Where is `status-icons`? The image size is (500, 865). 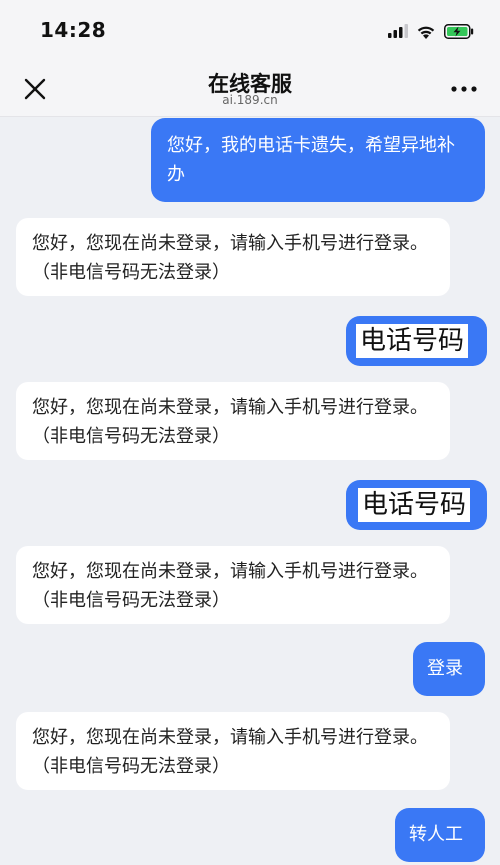
status-icons is located at coordinates (431, 31).